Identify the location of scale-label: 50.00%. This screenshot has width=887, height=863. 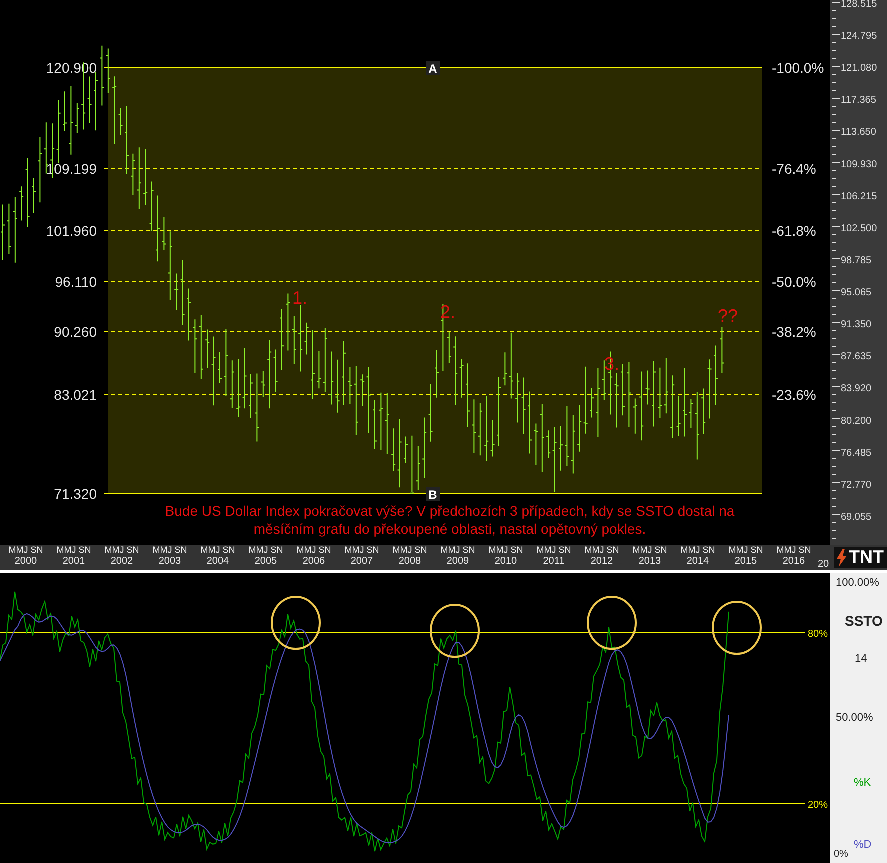
(855, 718).